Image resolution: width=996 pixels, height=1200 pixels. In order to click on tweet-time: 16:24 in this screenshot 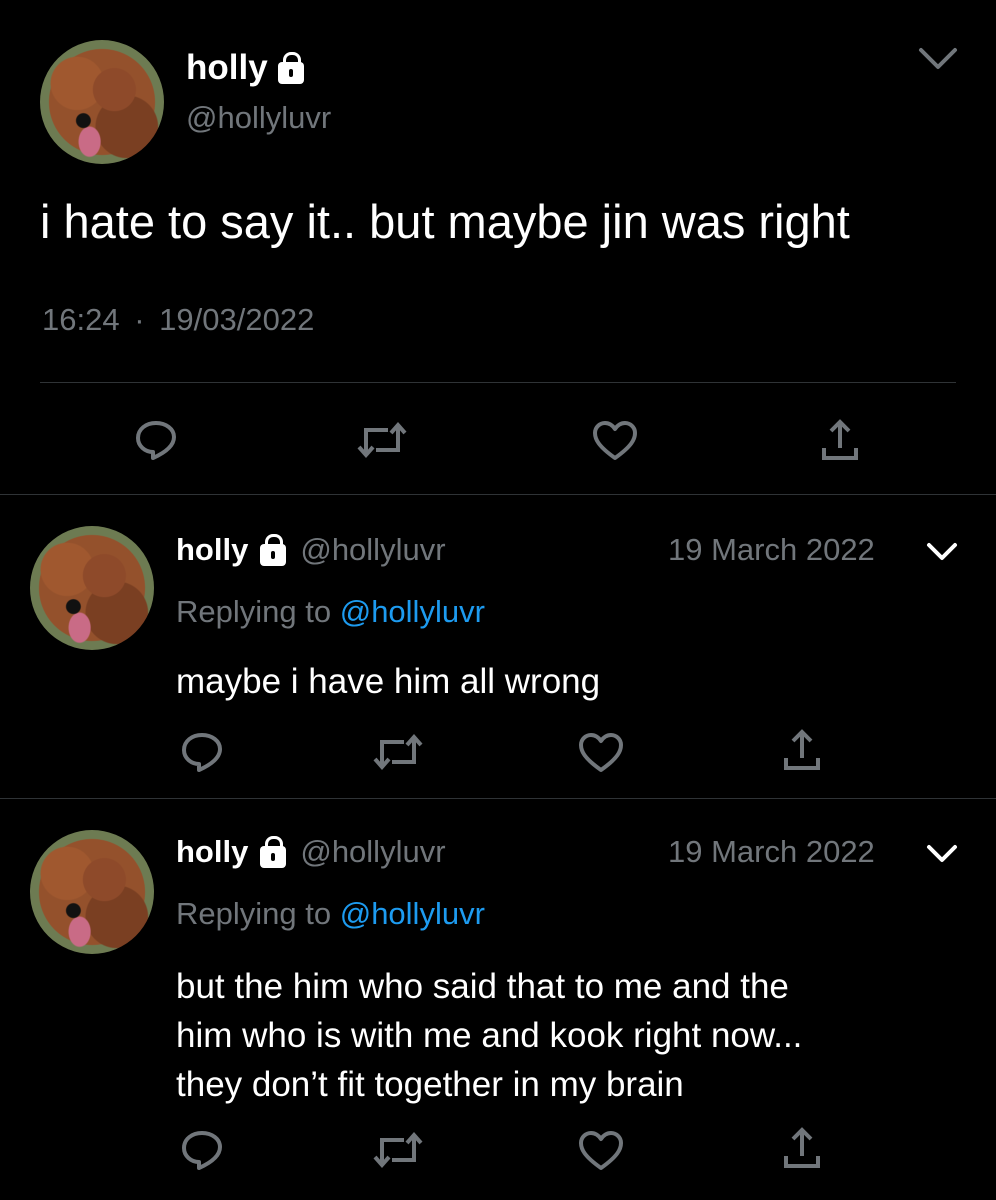, I will do `click(81, 319)`.